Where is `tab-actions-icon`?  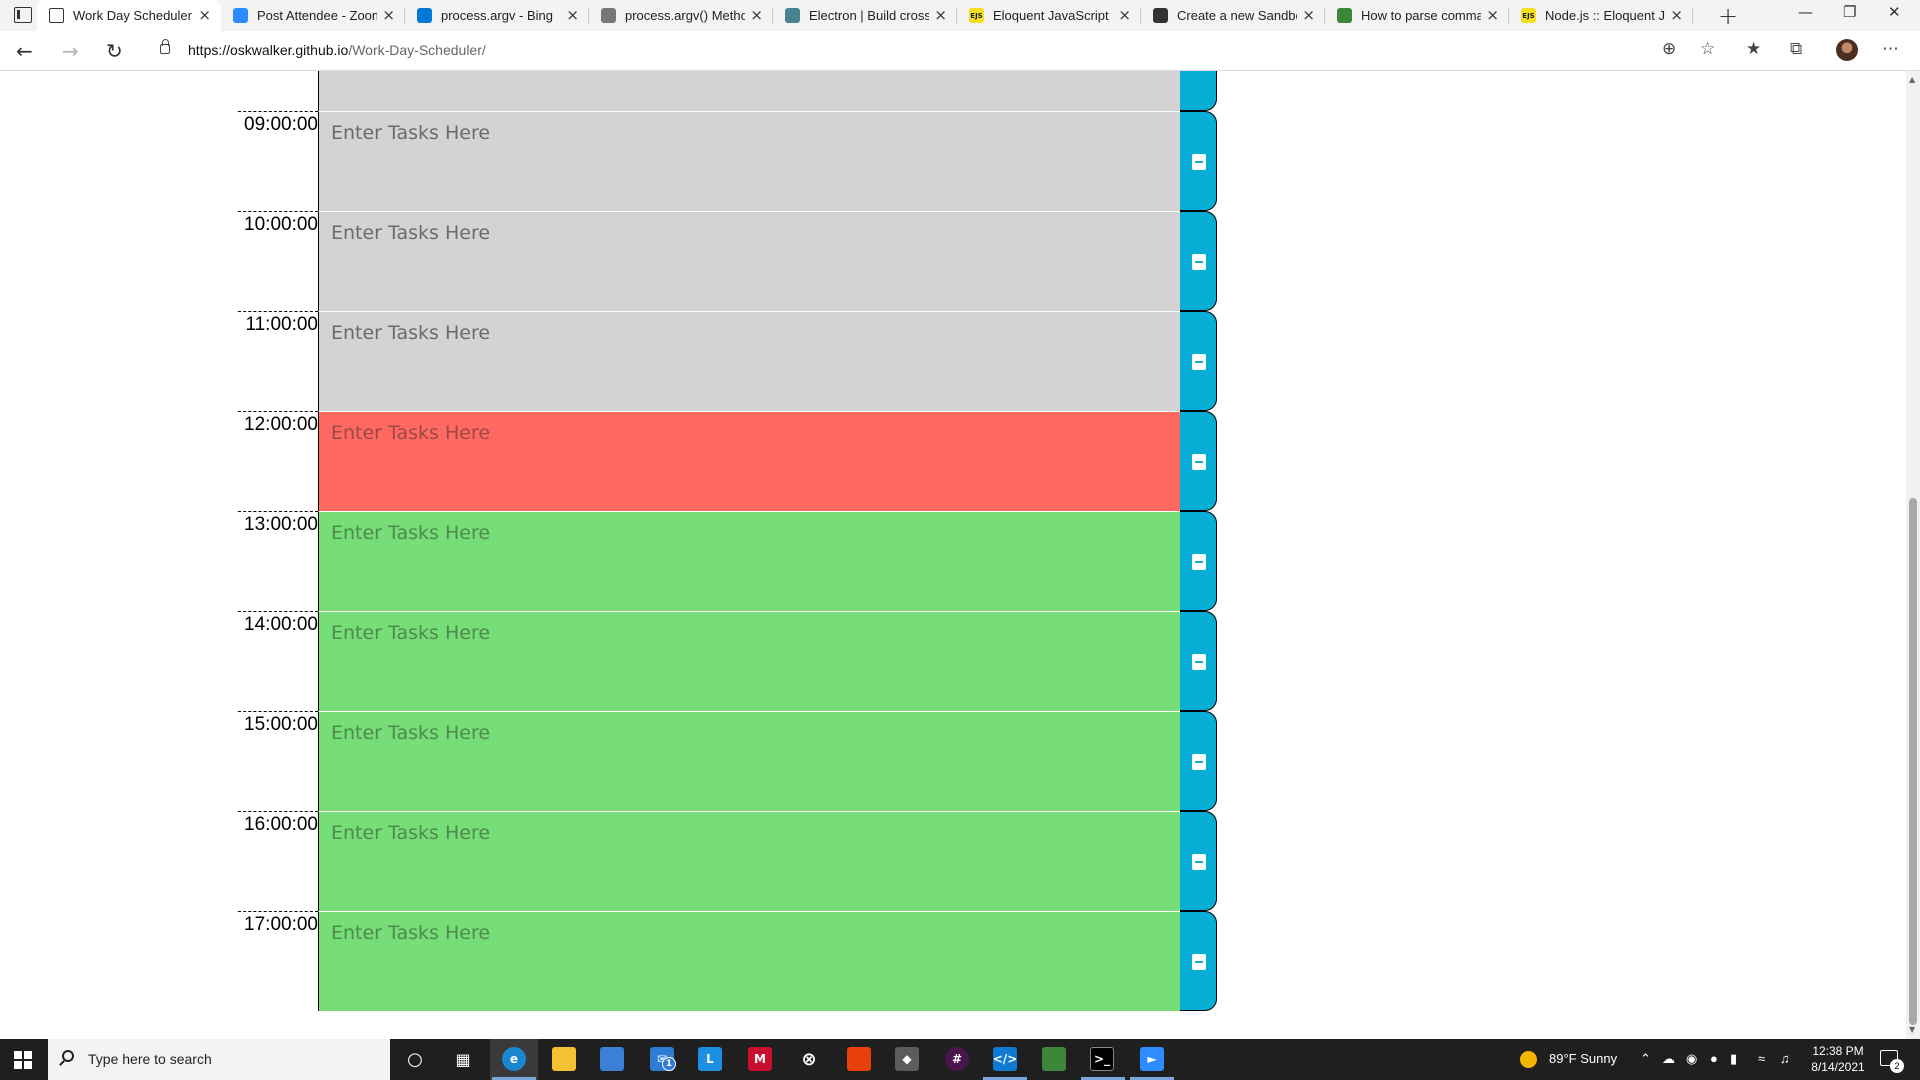
tab-actions-icon is located at coordinates (23, 15).